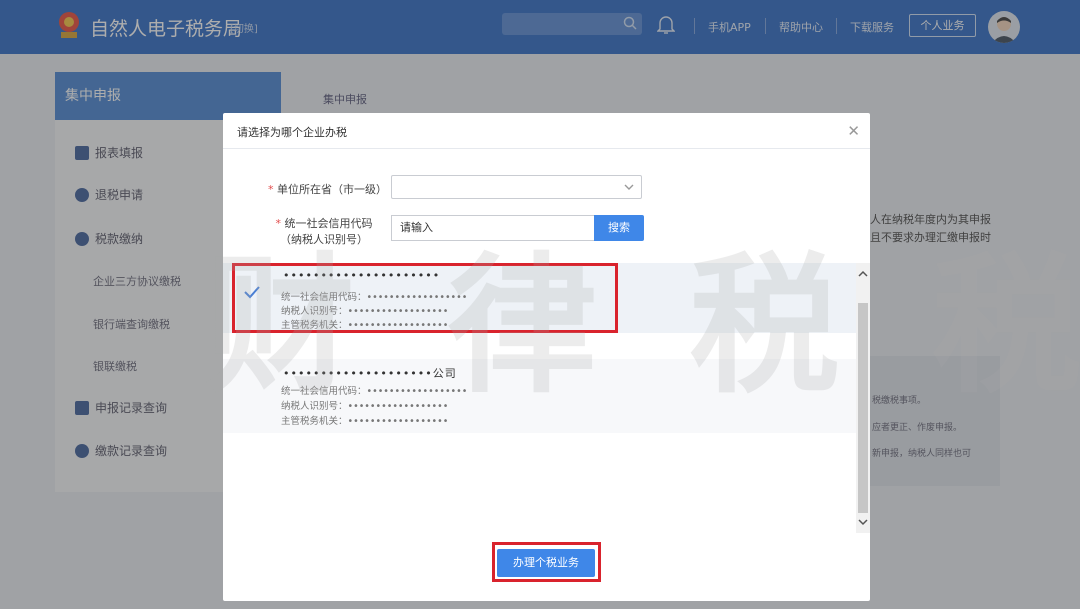  I want to click on required-marker: *, so click(271, 189).